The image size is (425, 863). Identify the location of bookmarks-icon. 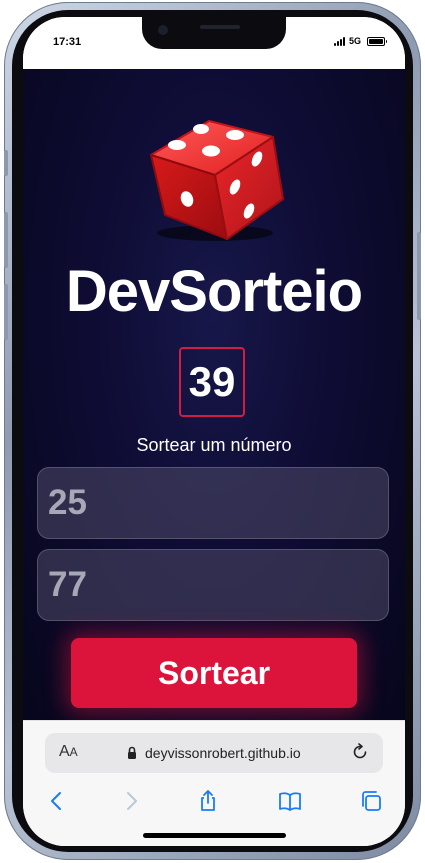
(290, 801).